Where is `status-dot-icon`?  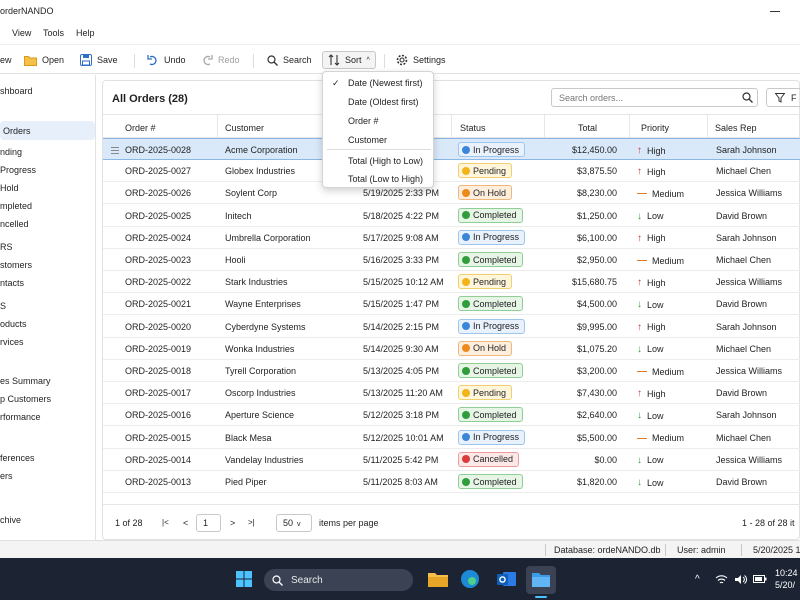 status-dot-icon is located at coordinates (466, 392).